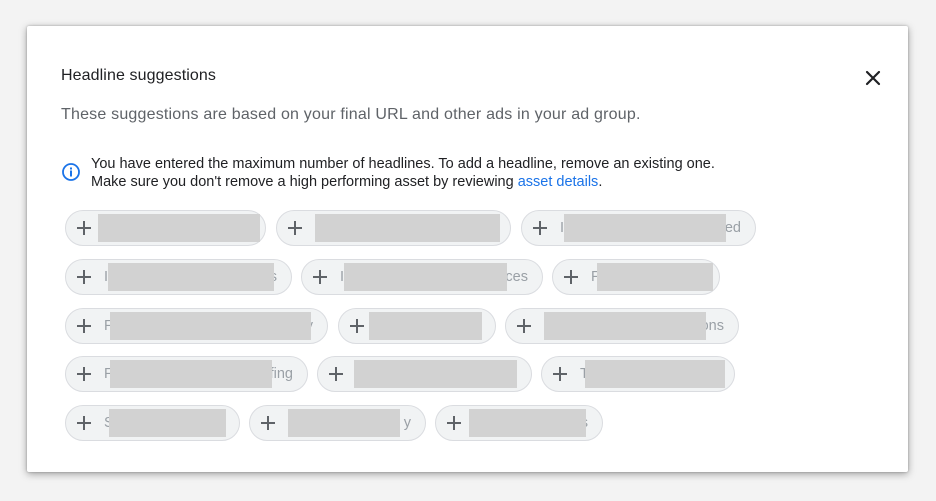 The width and height of the screenshot is (936, 501). What do you see at coordinates (873, 78) in the screenshot?
I see `close-icon` at bounding box center [873, 78].